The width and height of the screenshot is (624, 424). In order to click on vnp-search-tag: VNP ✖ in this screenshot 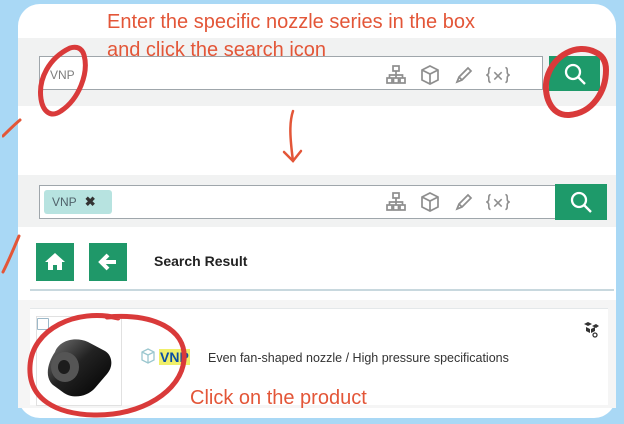, I will do `click(78, 202)`.